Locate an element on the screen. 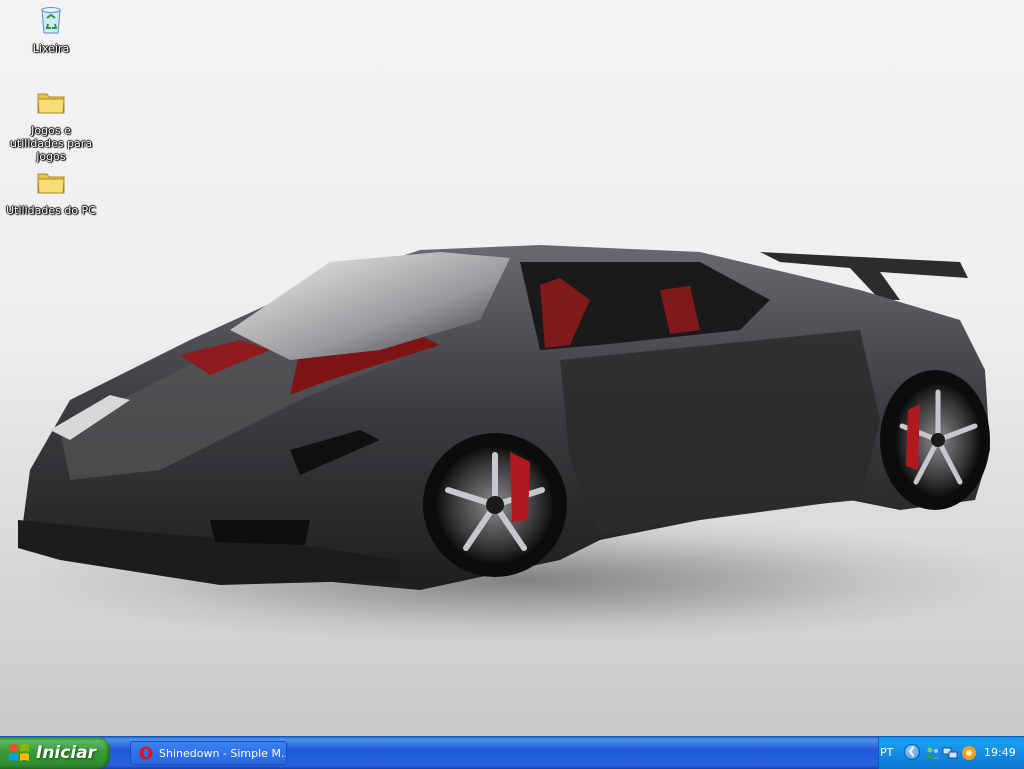 The image size is (1024, 769). opera-browser-icon is located at coordinates (146, 753).